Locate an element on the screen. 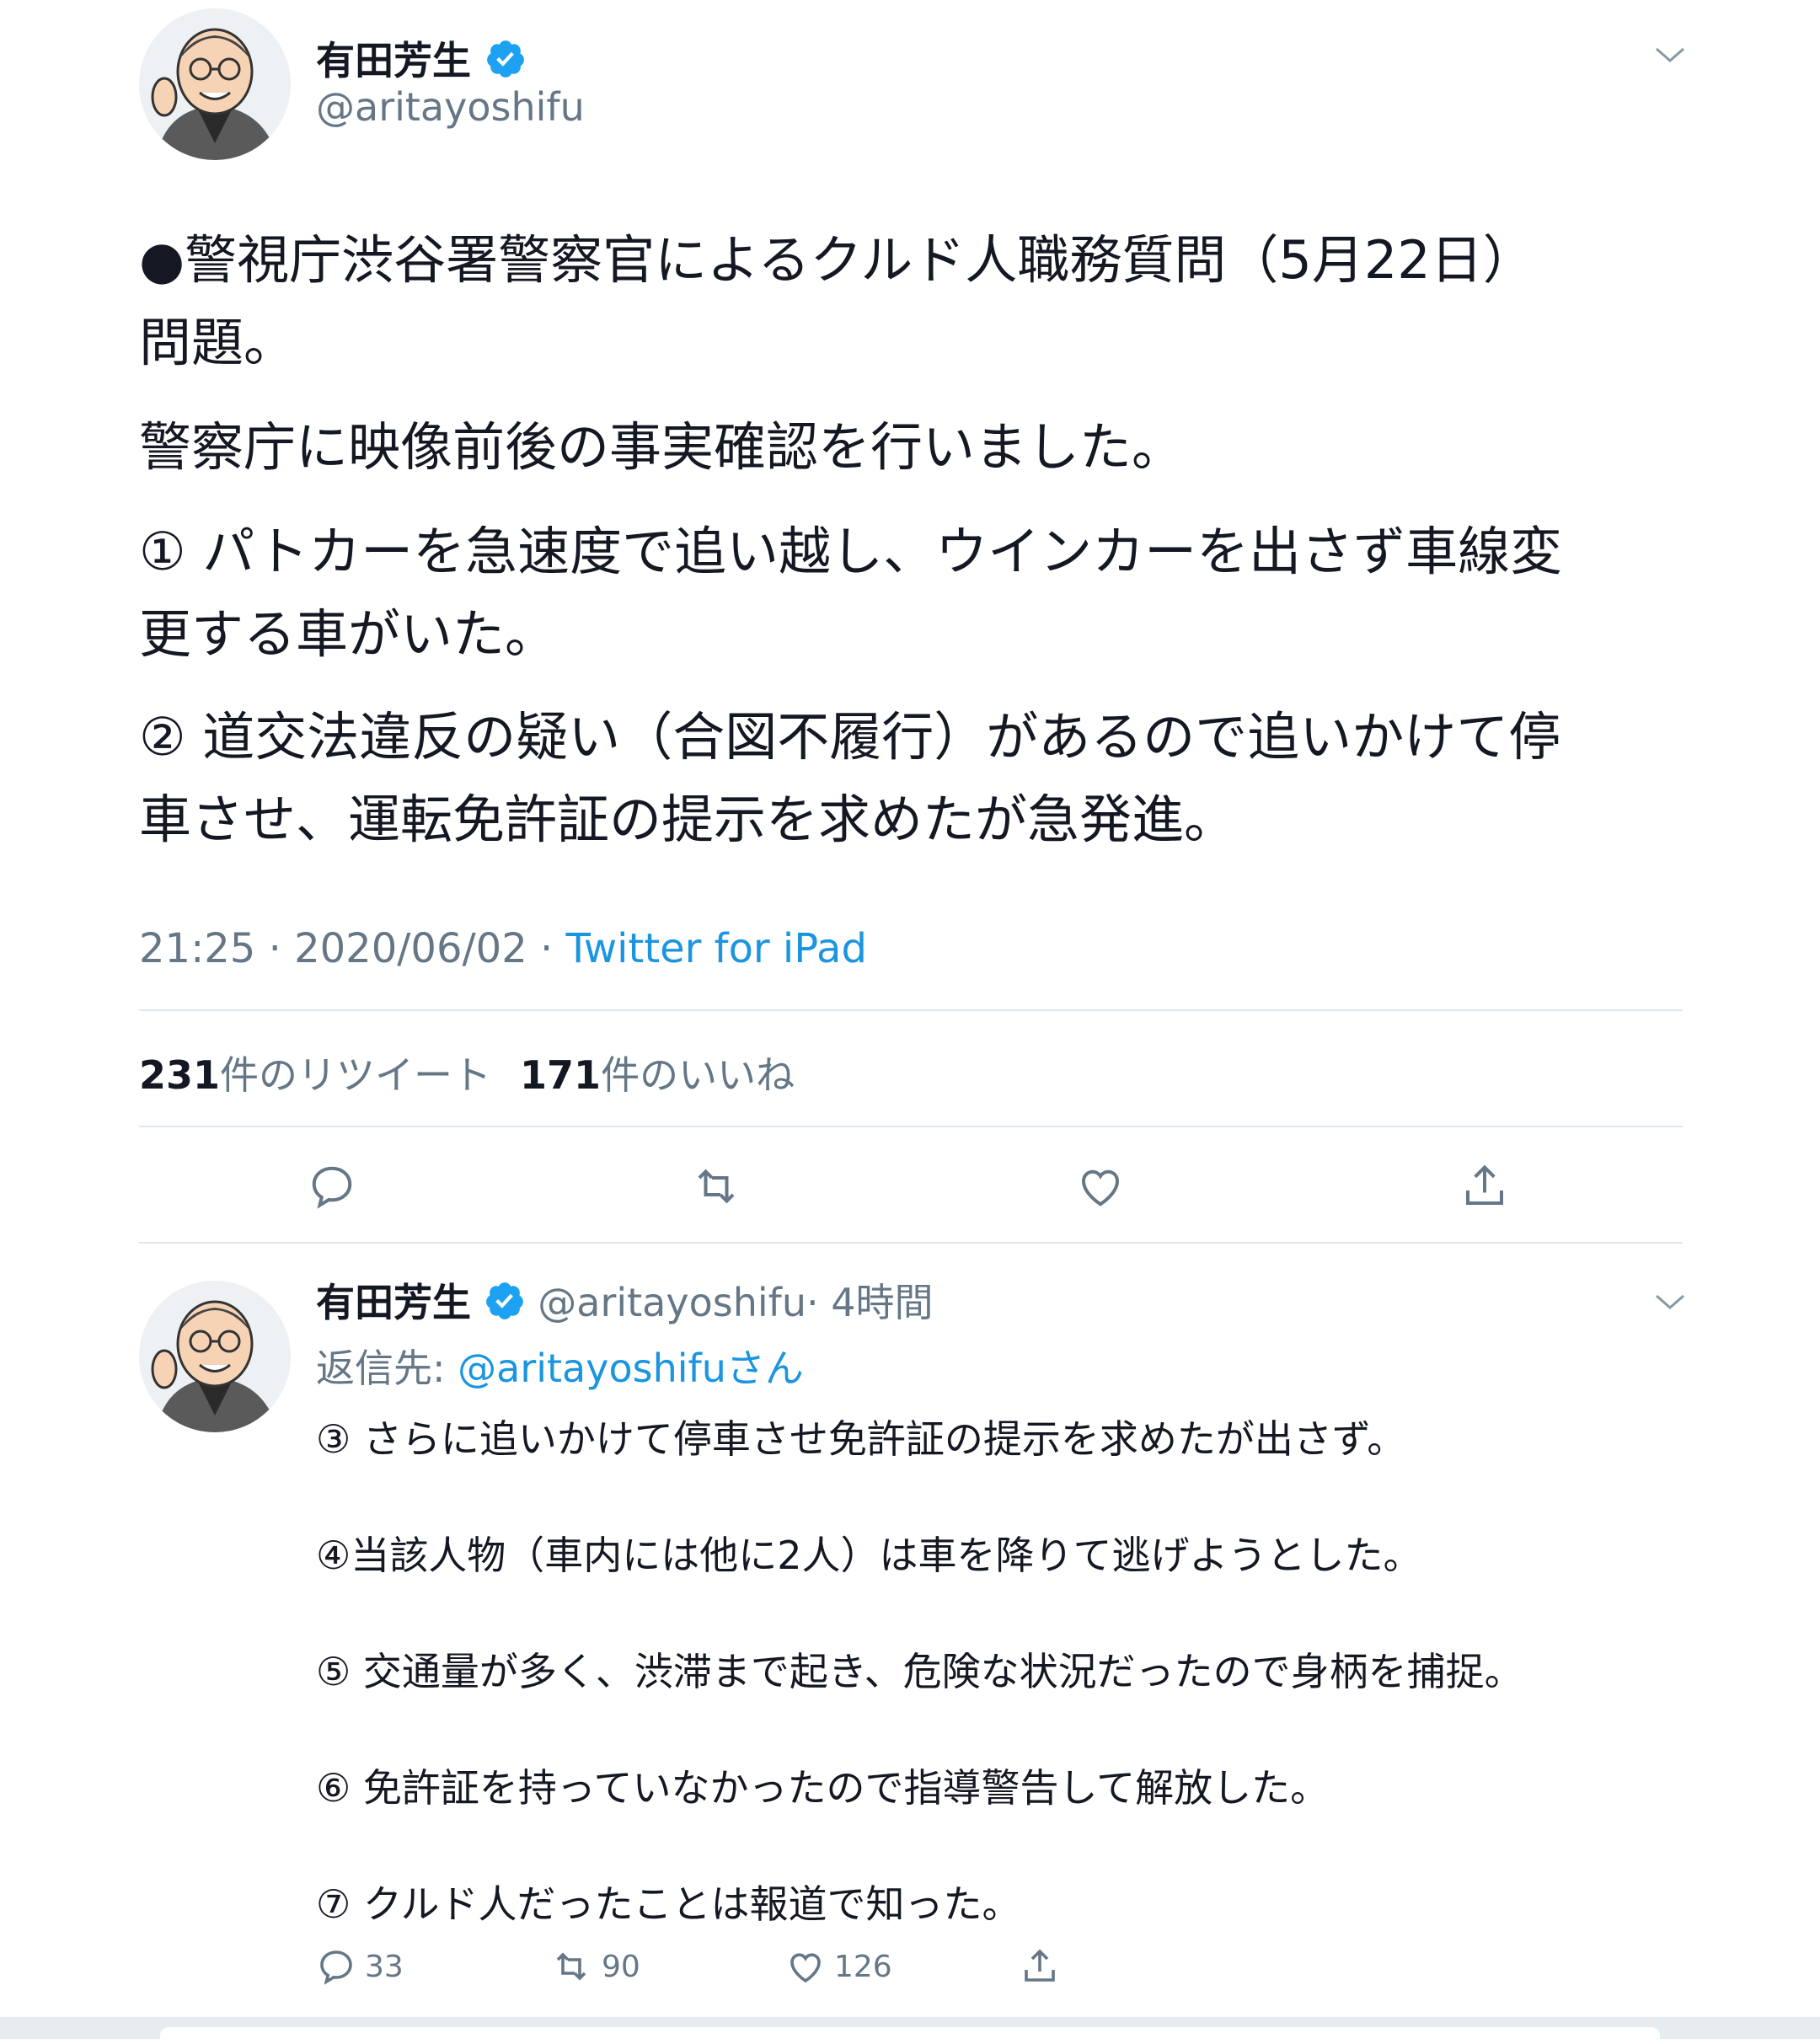 This screenshot has height=2044, width=1820. retweet-count: 90 is located at coordinates (621, 1967).